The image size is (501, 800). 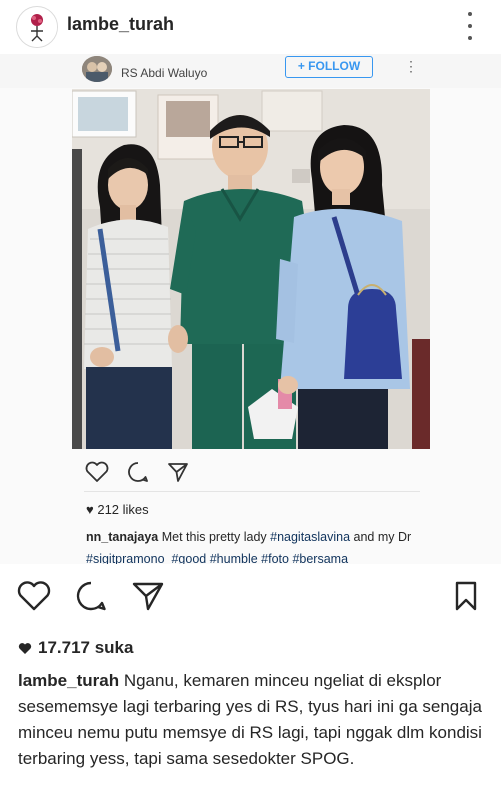 I want to click on avatar-logo-icon, so click(x=37, y=27).